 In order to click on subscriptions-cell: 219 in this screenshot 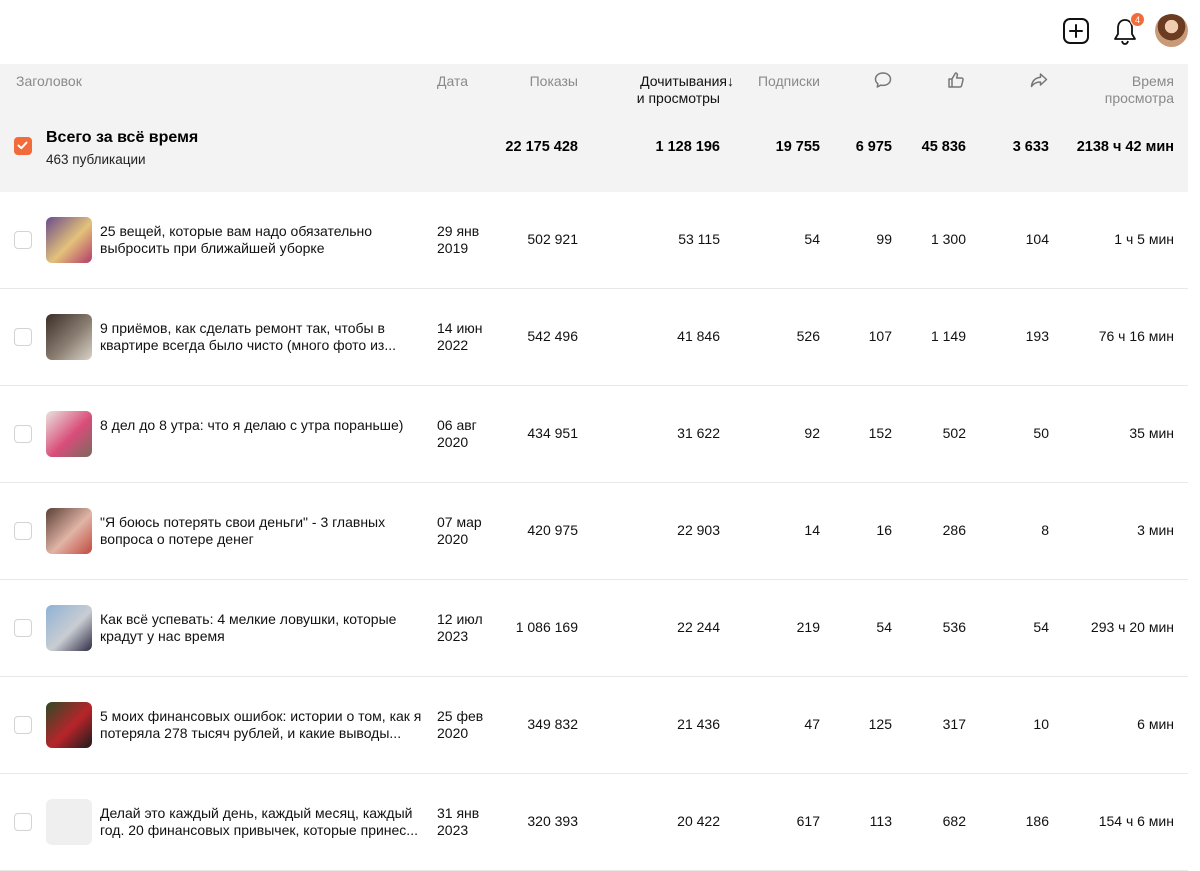, I will do `click(808, 627)`.